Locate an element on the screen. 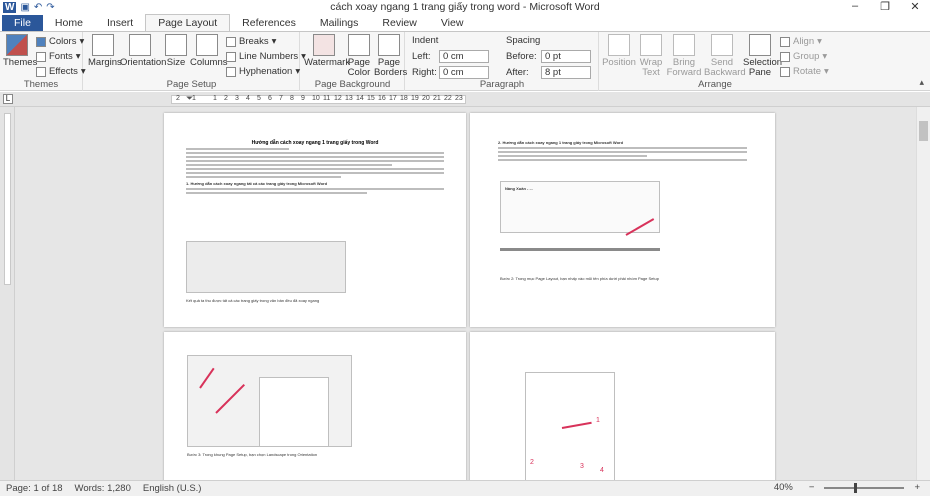  word-count: Words: 1,280 is located at coordinates (103, 488).